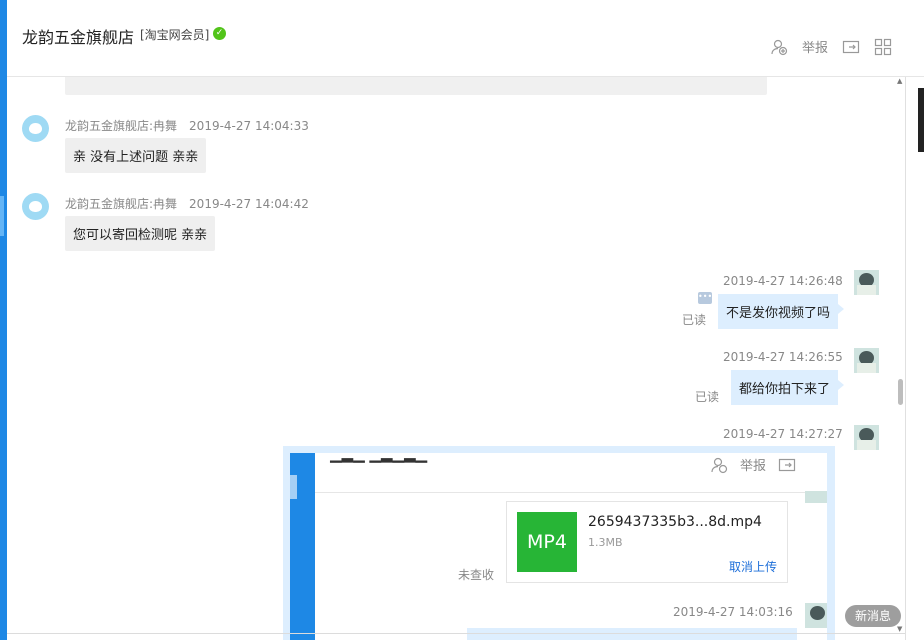 The image size is (924, 640). What do you see at coordinates (78, 36) in the screenshot?
I see `shop-name: 龙韵五金旗舰店` at bounding box center [78, 36].